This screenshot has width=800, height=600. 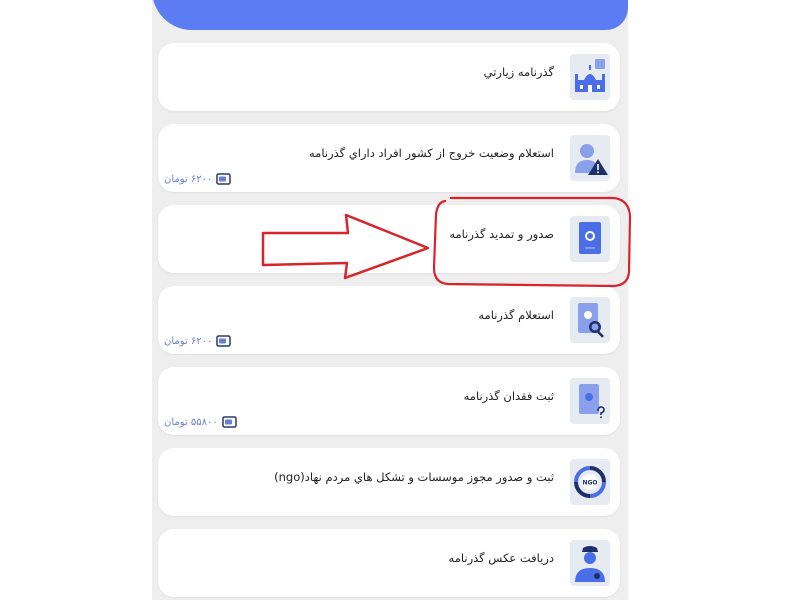 I want to click on price-tag: ۵۵۸۰۰ تومان, so click(x=201, y=422).